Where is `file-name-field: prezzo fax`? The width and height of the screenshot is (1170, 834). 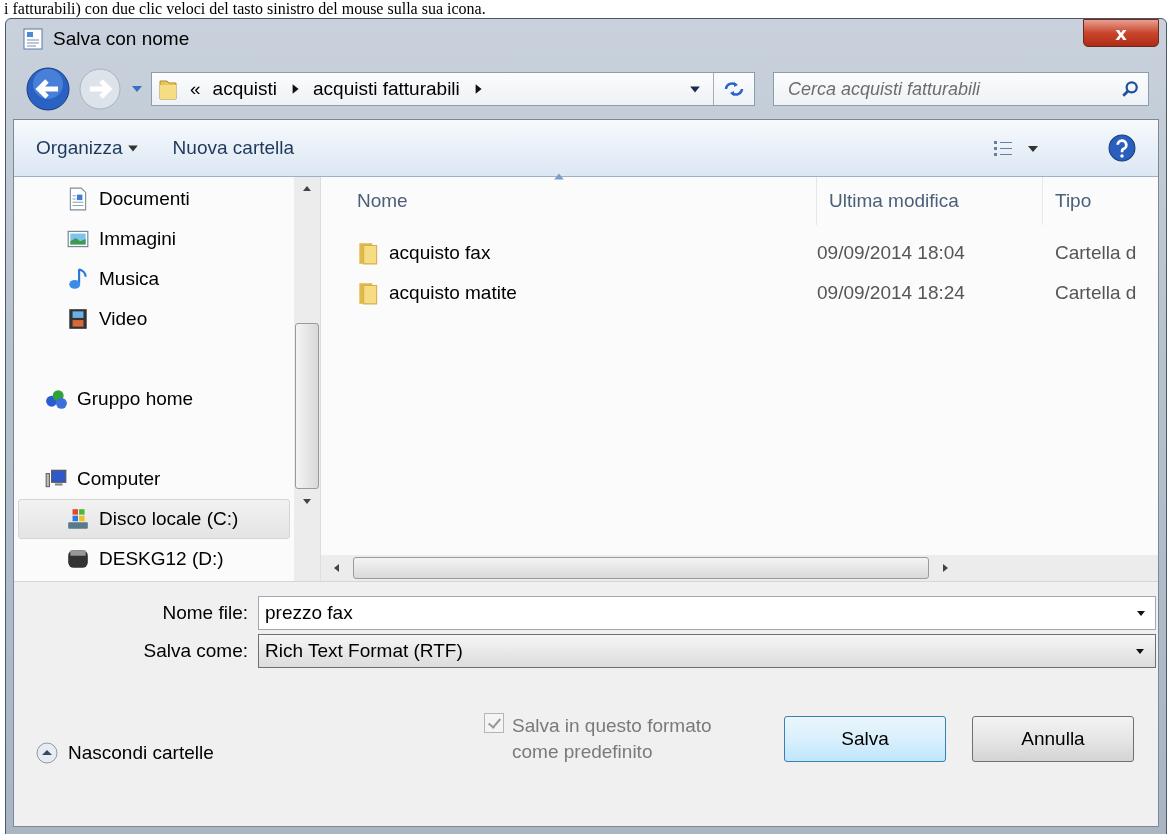 file-name-field: prezzo fax is located at coordinates (707, 613).